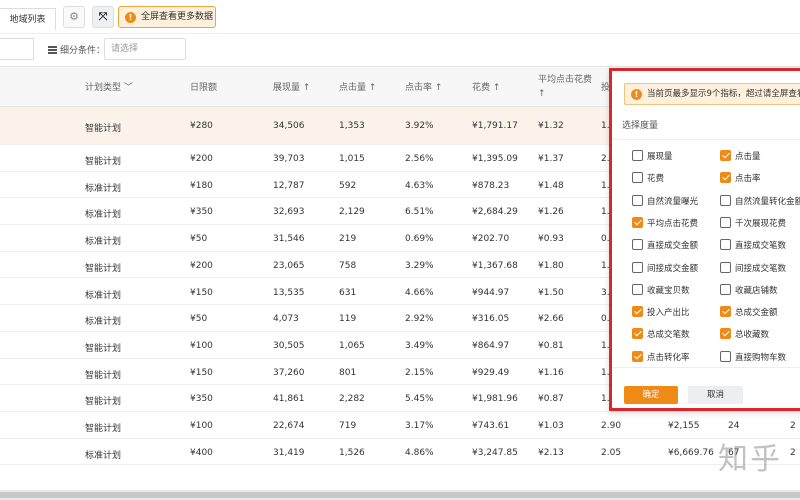 This screenshot has width=800, height=500. What do you see at coordinates (348, 185) in the screenshot?
I see `cell-clicks: 592` at bounding box center [348, 185].